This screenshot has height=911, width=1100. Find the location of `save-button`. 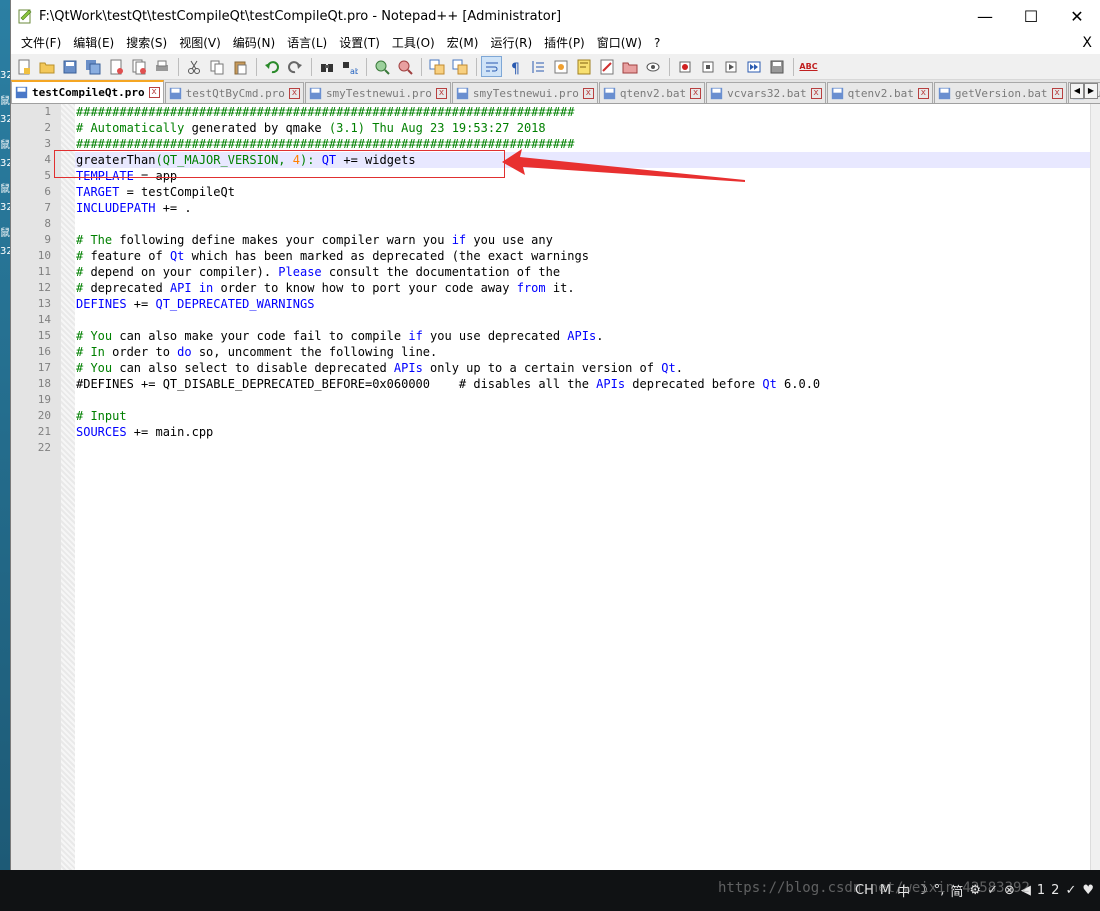

save-button is located at coordinates (69, 66).